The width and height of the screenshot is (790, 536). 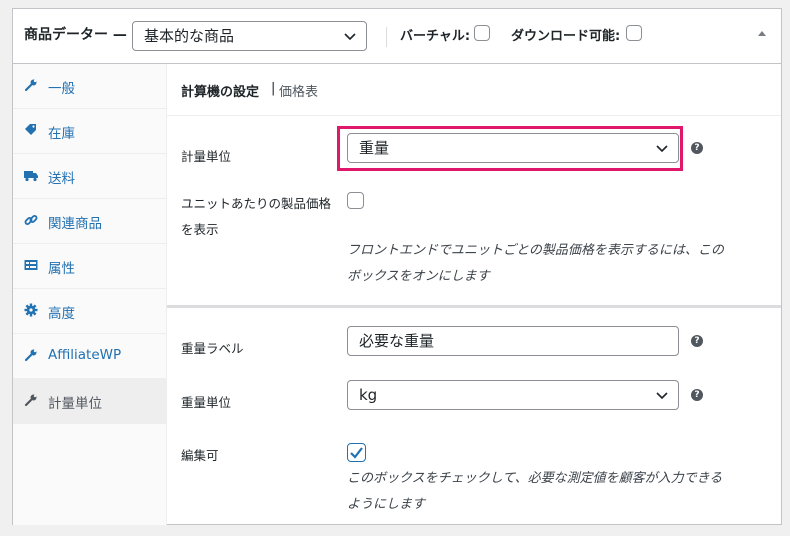 What do you see at coordinates (566, 36) in the screenshot?
I see `downloadable-label: ダウンロード可能:` at bounding box center [566, 36].